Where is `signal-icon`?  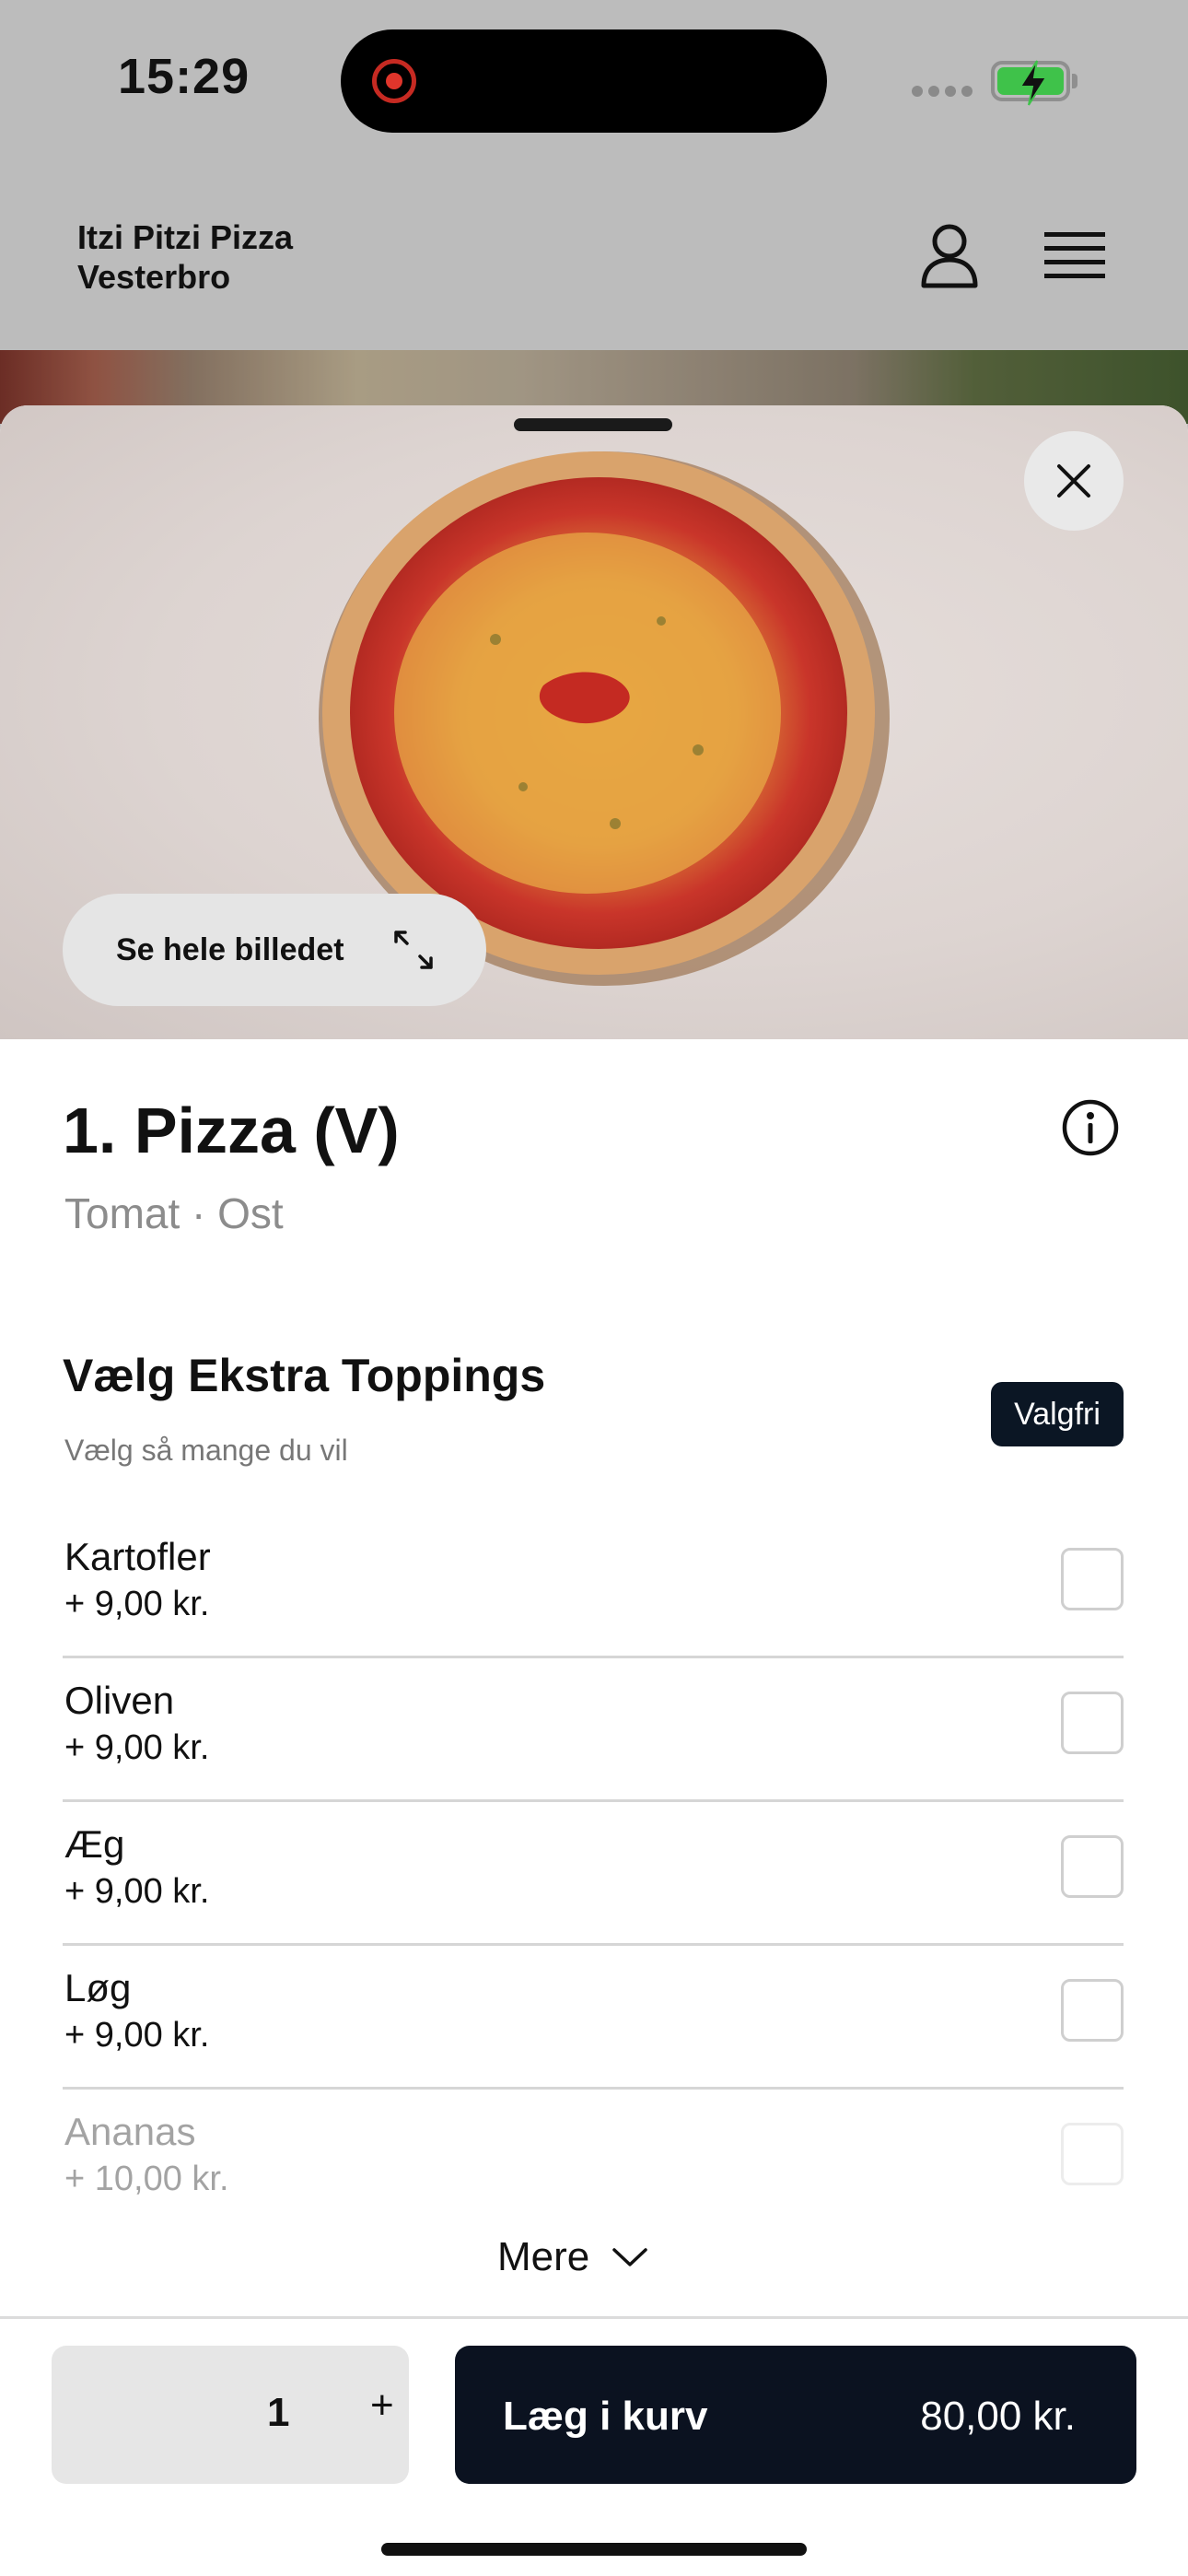
signal-icon is located at coordinates (945, 93).